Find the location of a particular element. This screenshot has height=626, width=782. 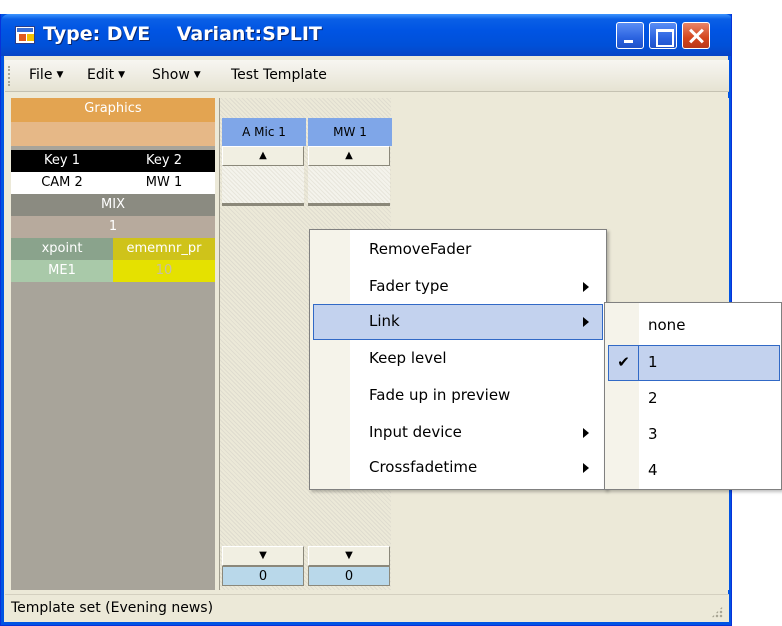

close-button is located at coordinates (696, 35).